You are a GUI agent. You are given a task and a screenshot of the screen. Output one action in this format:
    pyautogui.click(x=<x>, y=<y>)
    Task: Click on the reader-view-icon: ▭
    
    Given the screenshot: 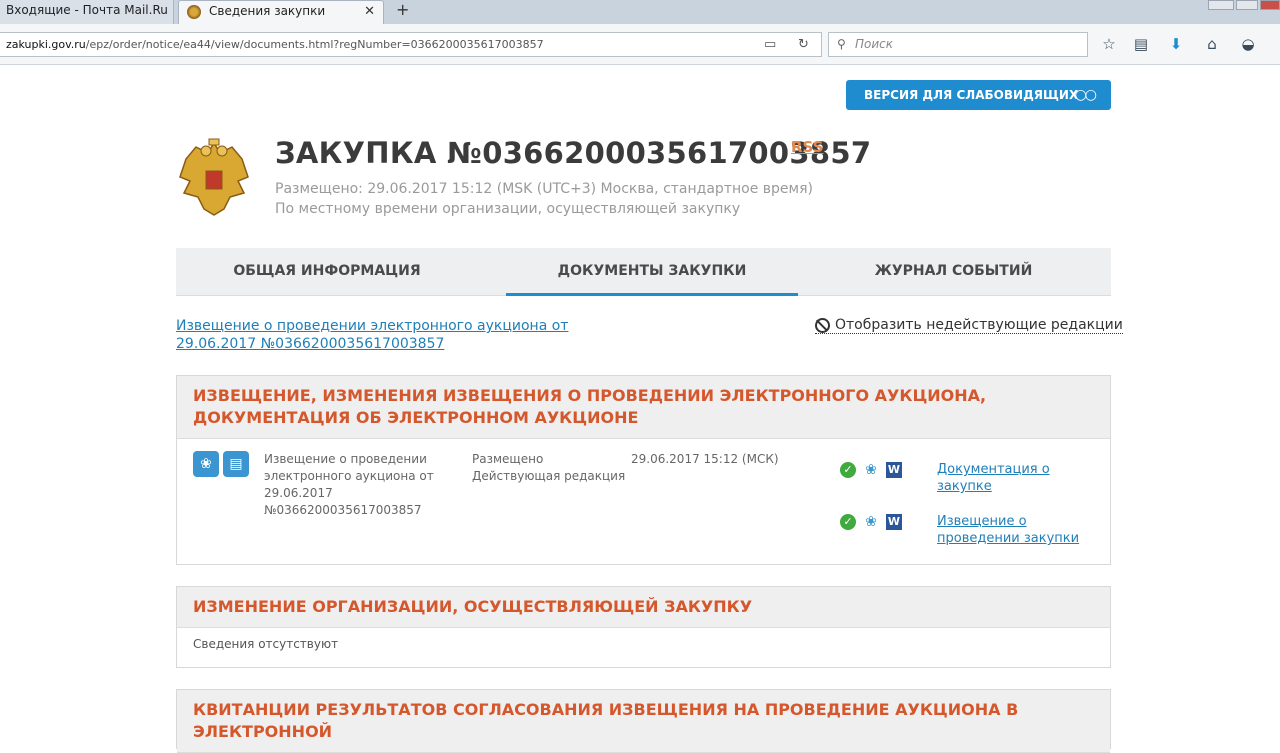 What is the action you would take?
    pyautogui.click(x=770, y=44)
    